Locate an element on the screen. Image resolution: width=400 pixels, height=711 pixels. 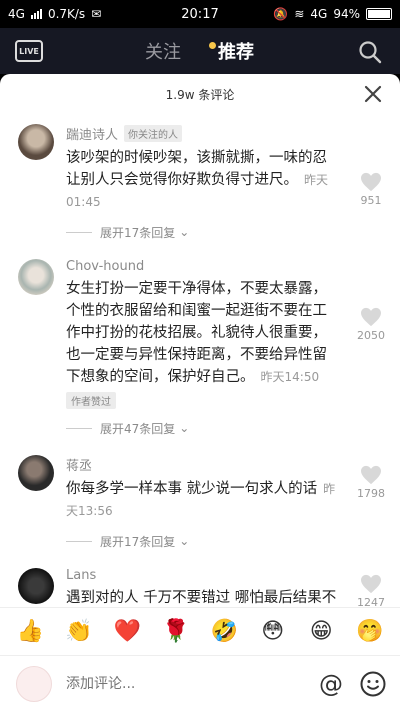
search-icon is located at coordinates (370, 52).